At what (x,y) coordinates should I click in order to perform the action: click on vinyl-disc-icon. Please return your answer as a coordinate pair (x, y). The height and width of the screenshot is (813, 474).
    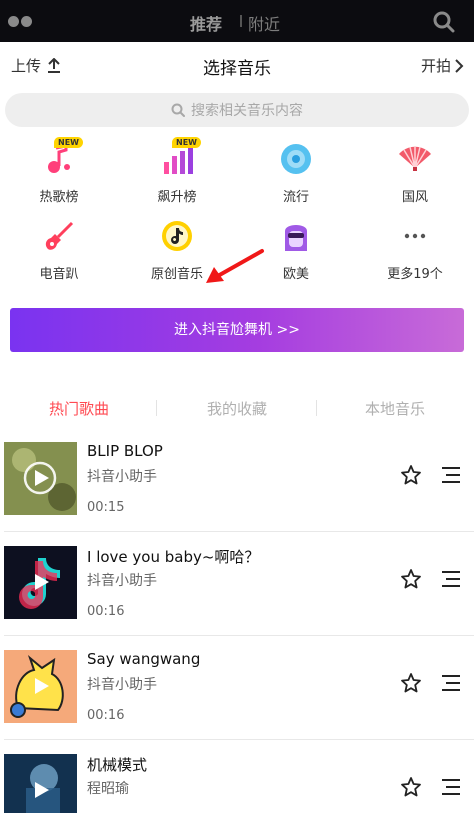
    Looking at the image, I should click on (296, 159).